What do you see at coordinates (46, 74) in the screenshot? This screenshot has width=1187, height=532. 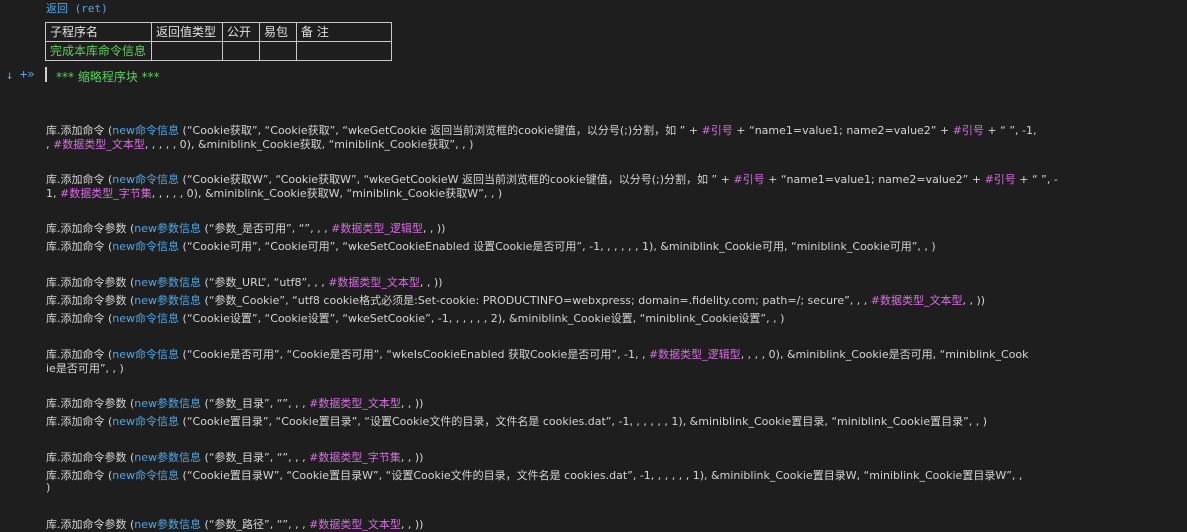 I see `text-cursor` at bounding box center [46, 74].